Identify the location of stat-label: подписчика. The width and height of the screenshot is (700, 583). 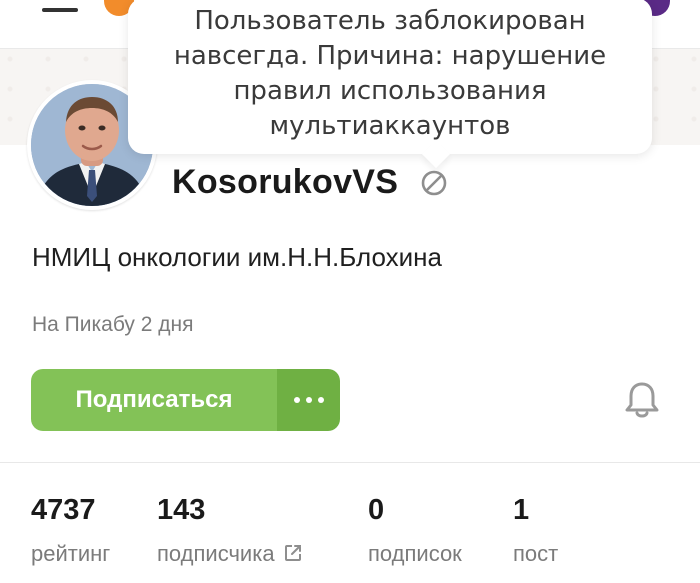
(216, 553).